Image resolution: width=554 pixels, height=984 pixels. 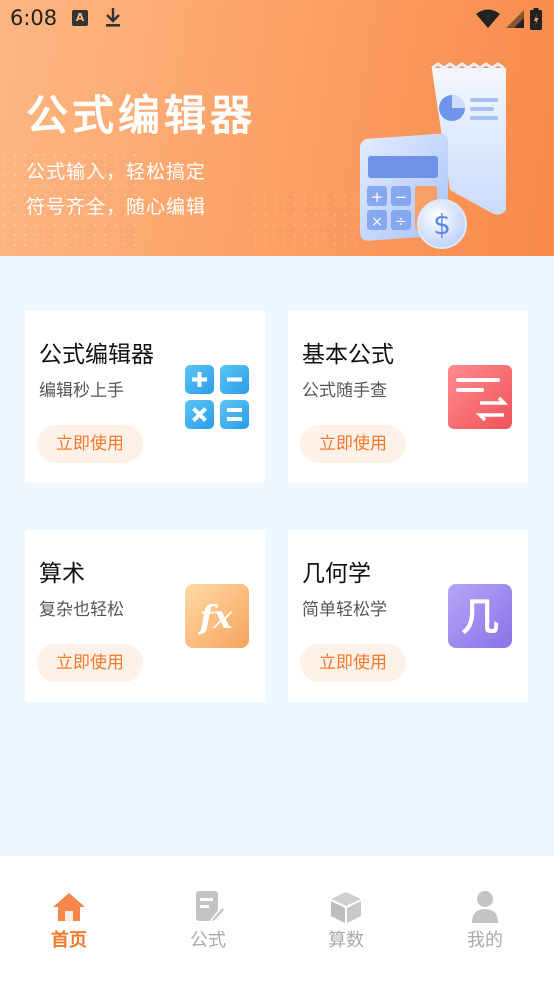 I want to click on battery-icon, so click(x=536, y=21).